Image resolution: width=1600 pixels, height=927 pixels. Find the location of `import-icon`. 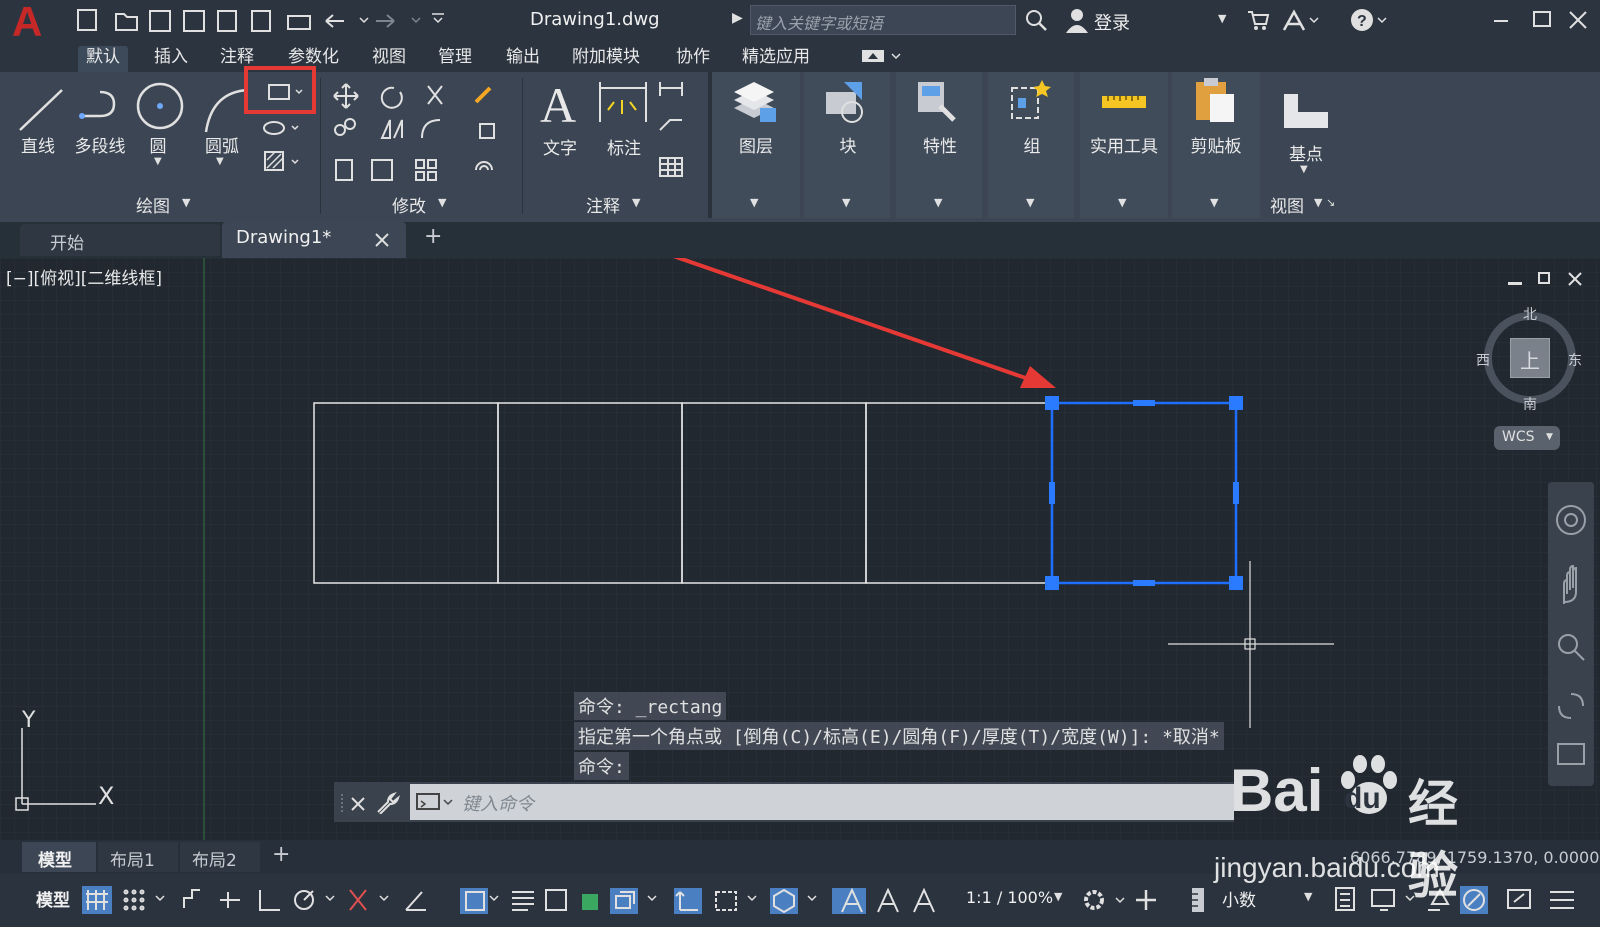

import-icon is located at coordinates (261, 21).